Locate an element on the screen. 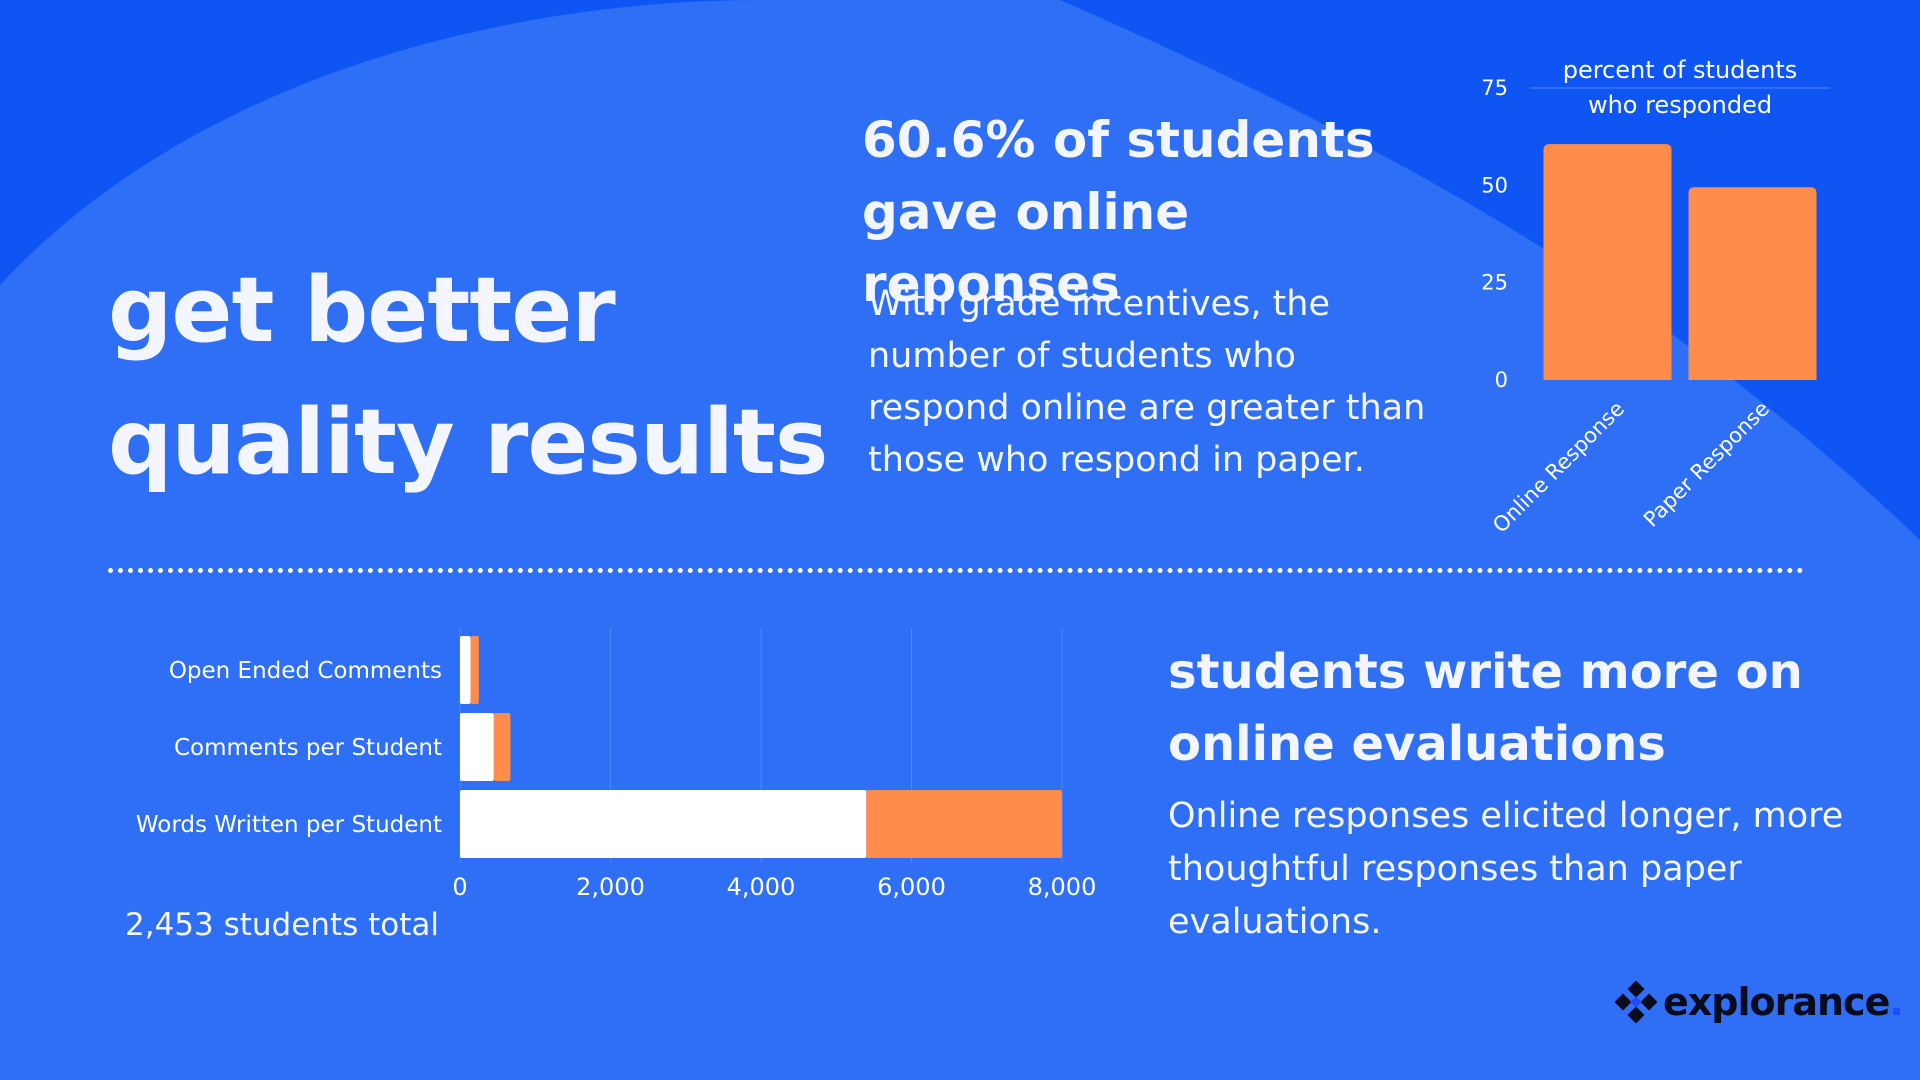 The width and height of the screenshot is (1920, 1080). y-tick-label: 0 is located at coordinates (1501, 380).